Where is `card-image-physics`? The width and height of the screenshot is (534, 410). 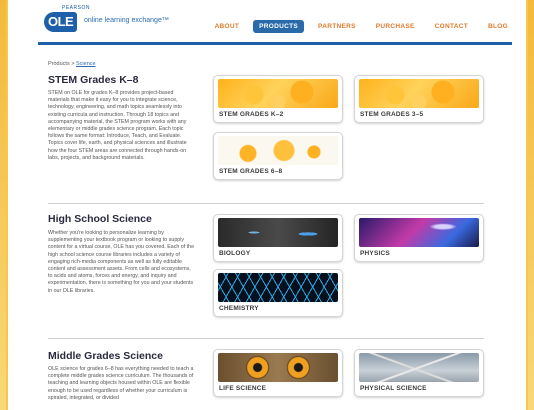 card-image-physics is located at coordinates (419, 232).